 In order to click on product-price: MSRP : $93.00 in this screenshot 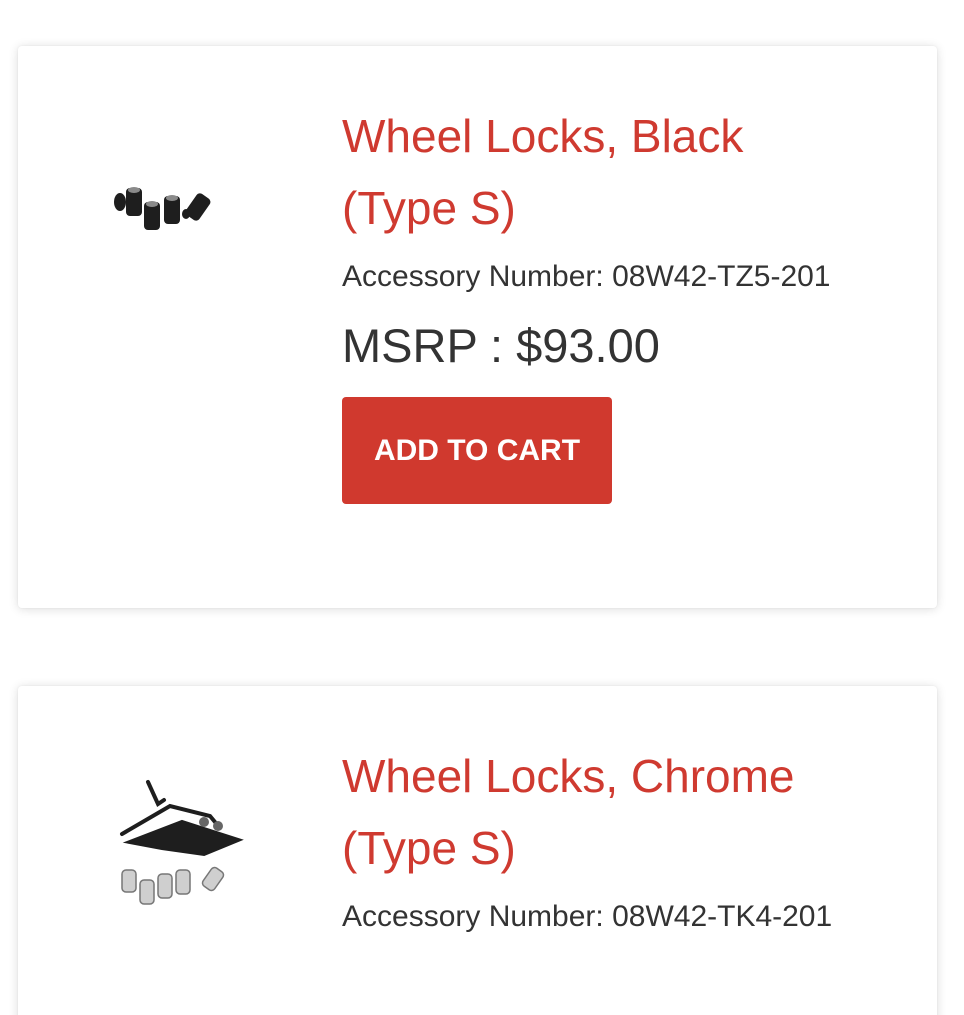, I will do `click(501, 345)`.